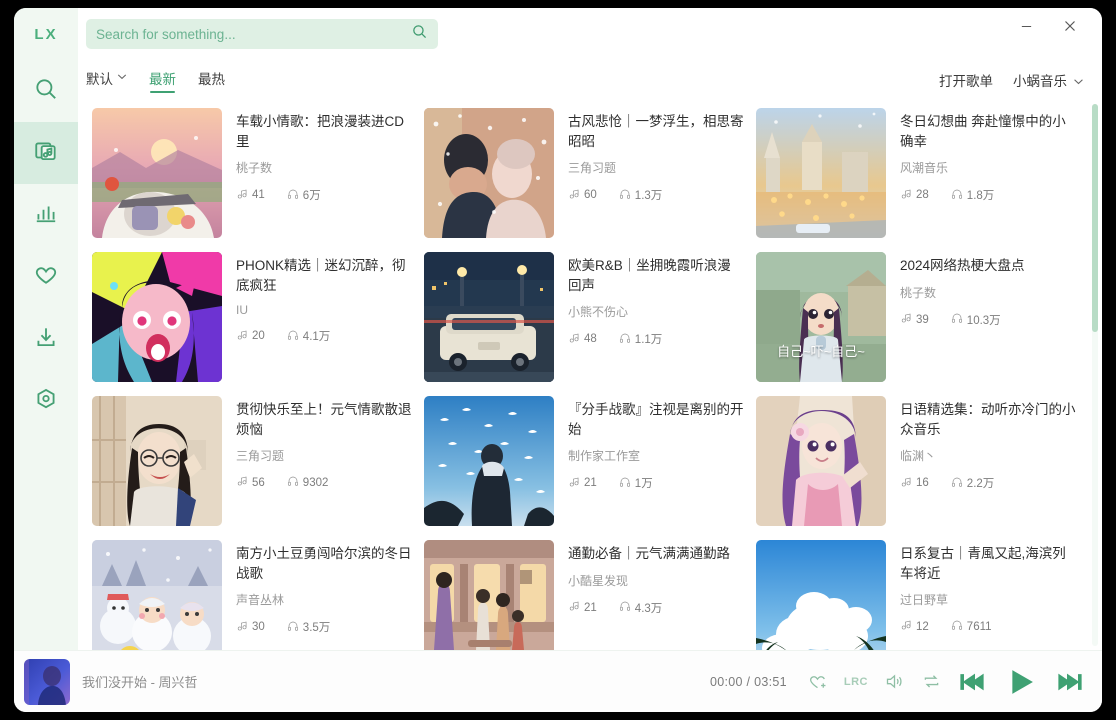 This screenshot has width=1116, height=720. Describe the element at coordinates (922, 195) in the screenshot. I see `song-count-value: 28` at that location.